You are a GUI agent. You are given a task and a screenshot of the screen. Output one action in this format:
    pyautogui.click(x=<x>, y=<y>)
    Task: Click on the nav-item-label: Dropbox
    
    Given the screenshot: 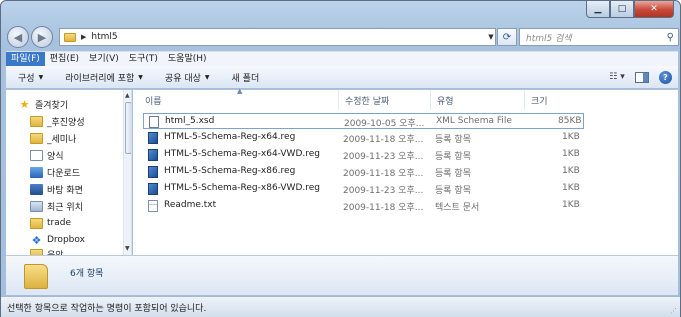 What is the action you would take?
    pyautogui.click(x=66, y=240)
    